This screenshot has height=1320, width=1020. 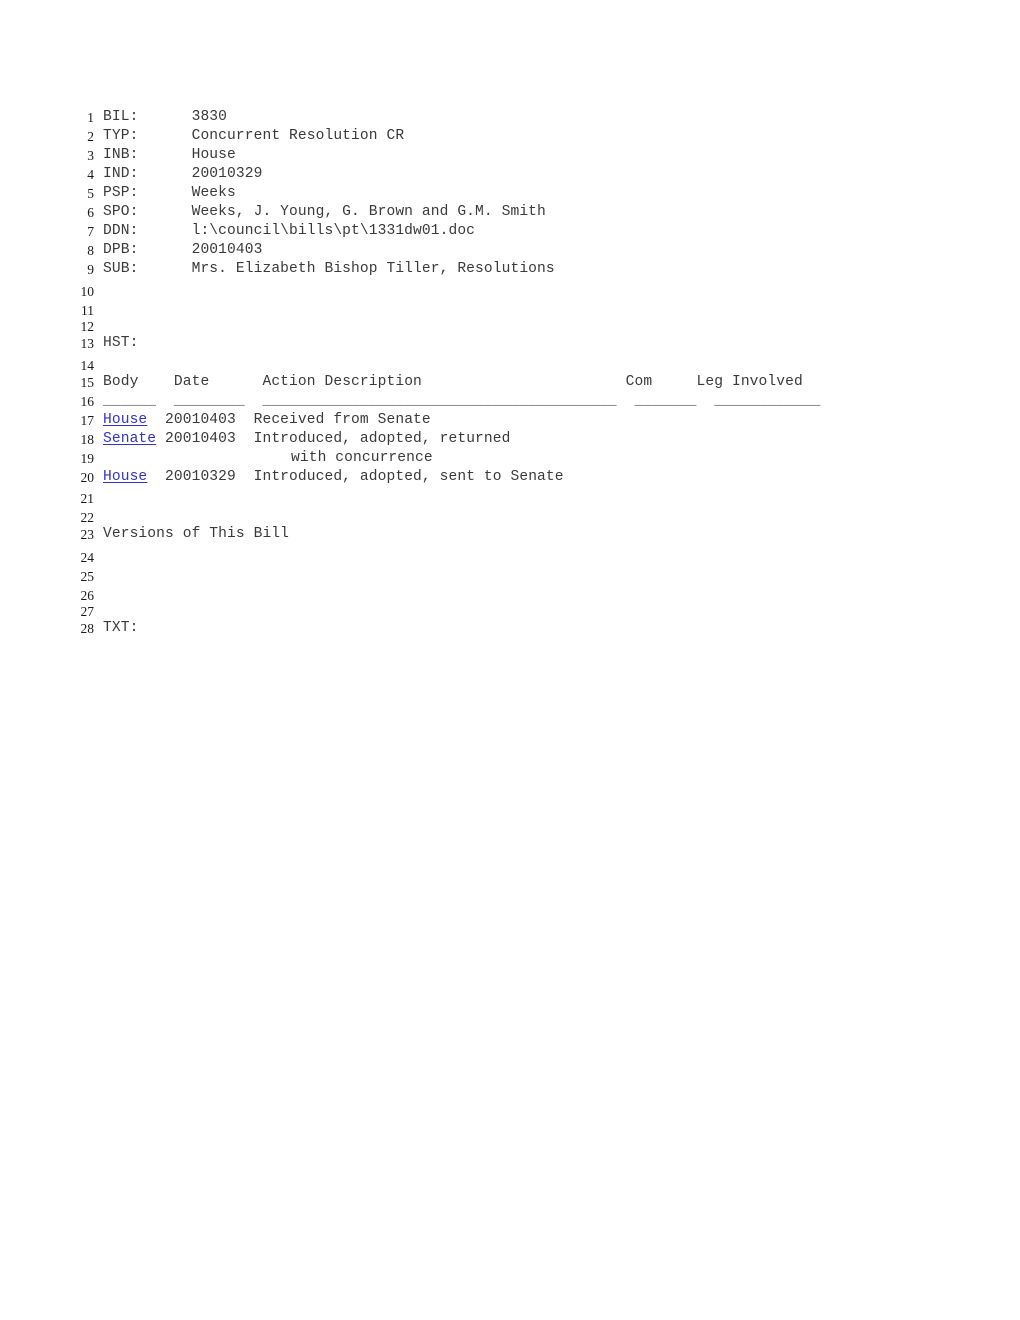 What do you see at coordinates (121, 193) in the screenshot?
I see `field-key: PSP:` at bounding box center [121, 193].